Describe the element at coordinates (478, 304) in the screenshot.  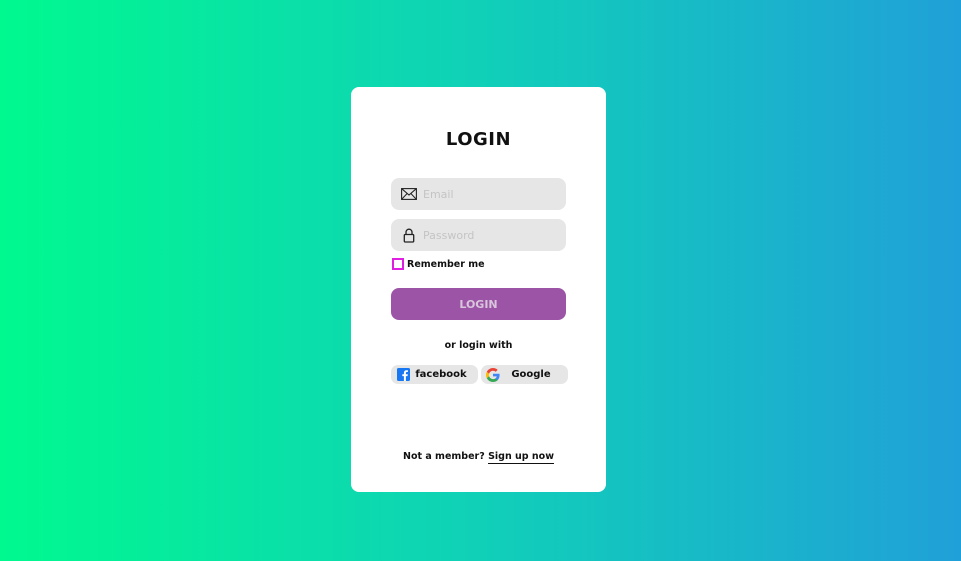
I see `login-button: LOGIN` at that location.